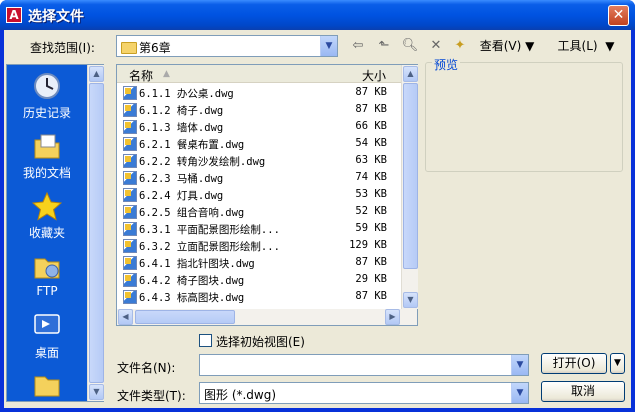 The width and height of the screenshot is (635, 412). Describe the element at coordinates (46, 113) in the screenshot. I see `place-label: 历史记录` at that location.